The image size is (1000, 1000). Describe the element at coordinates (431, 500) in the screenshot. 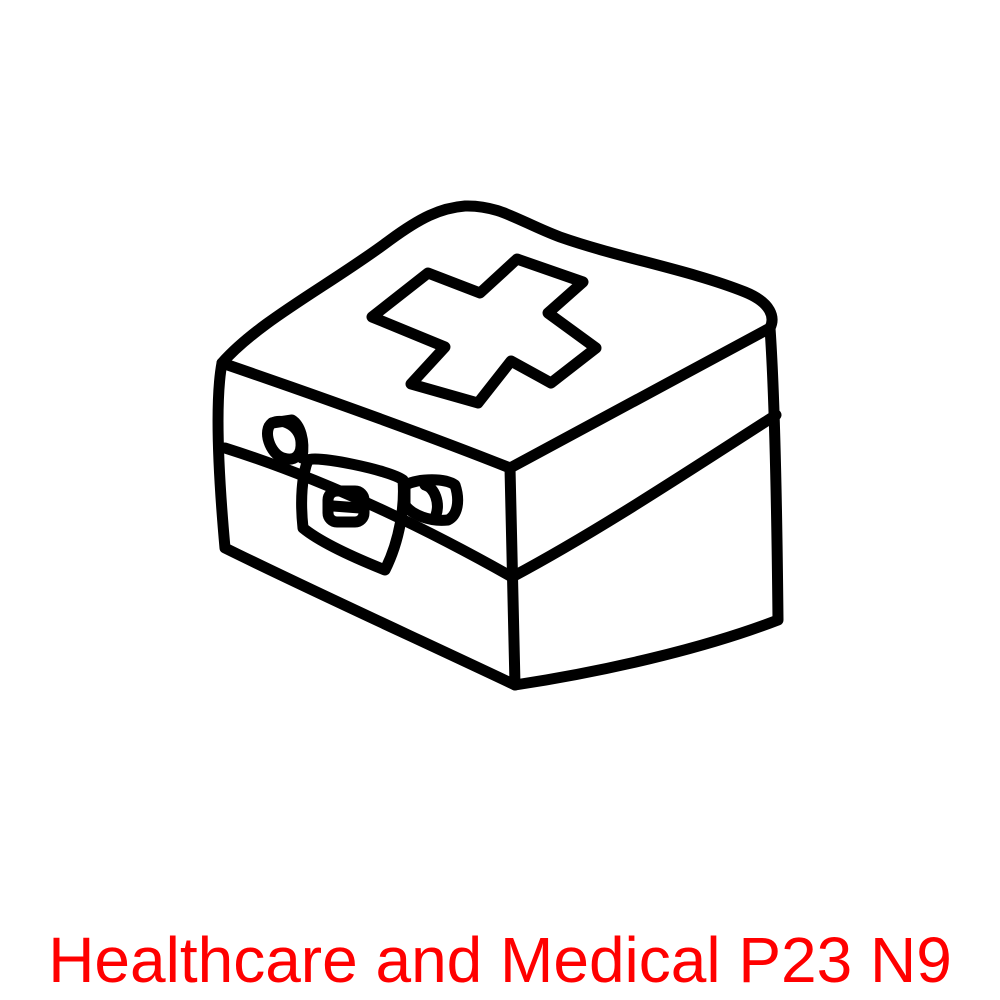

I see `right-hinge-cap` at that location.